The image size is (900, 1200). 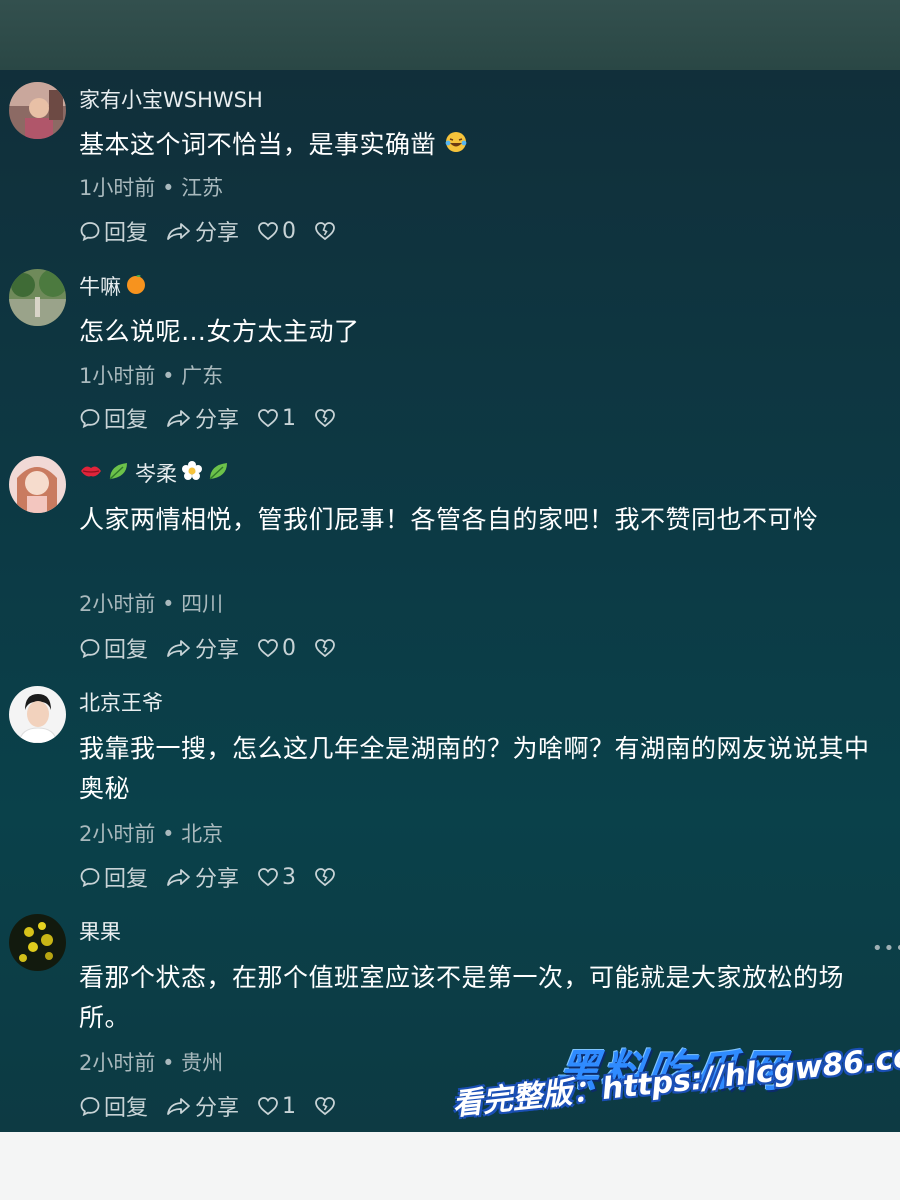 What do you see at coordinates (450, 35) in the screenshot?
I see `top-bar` at bounding box center [450, 35].